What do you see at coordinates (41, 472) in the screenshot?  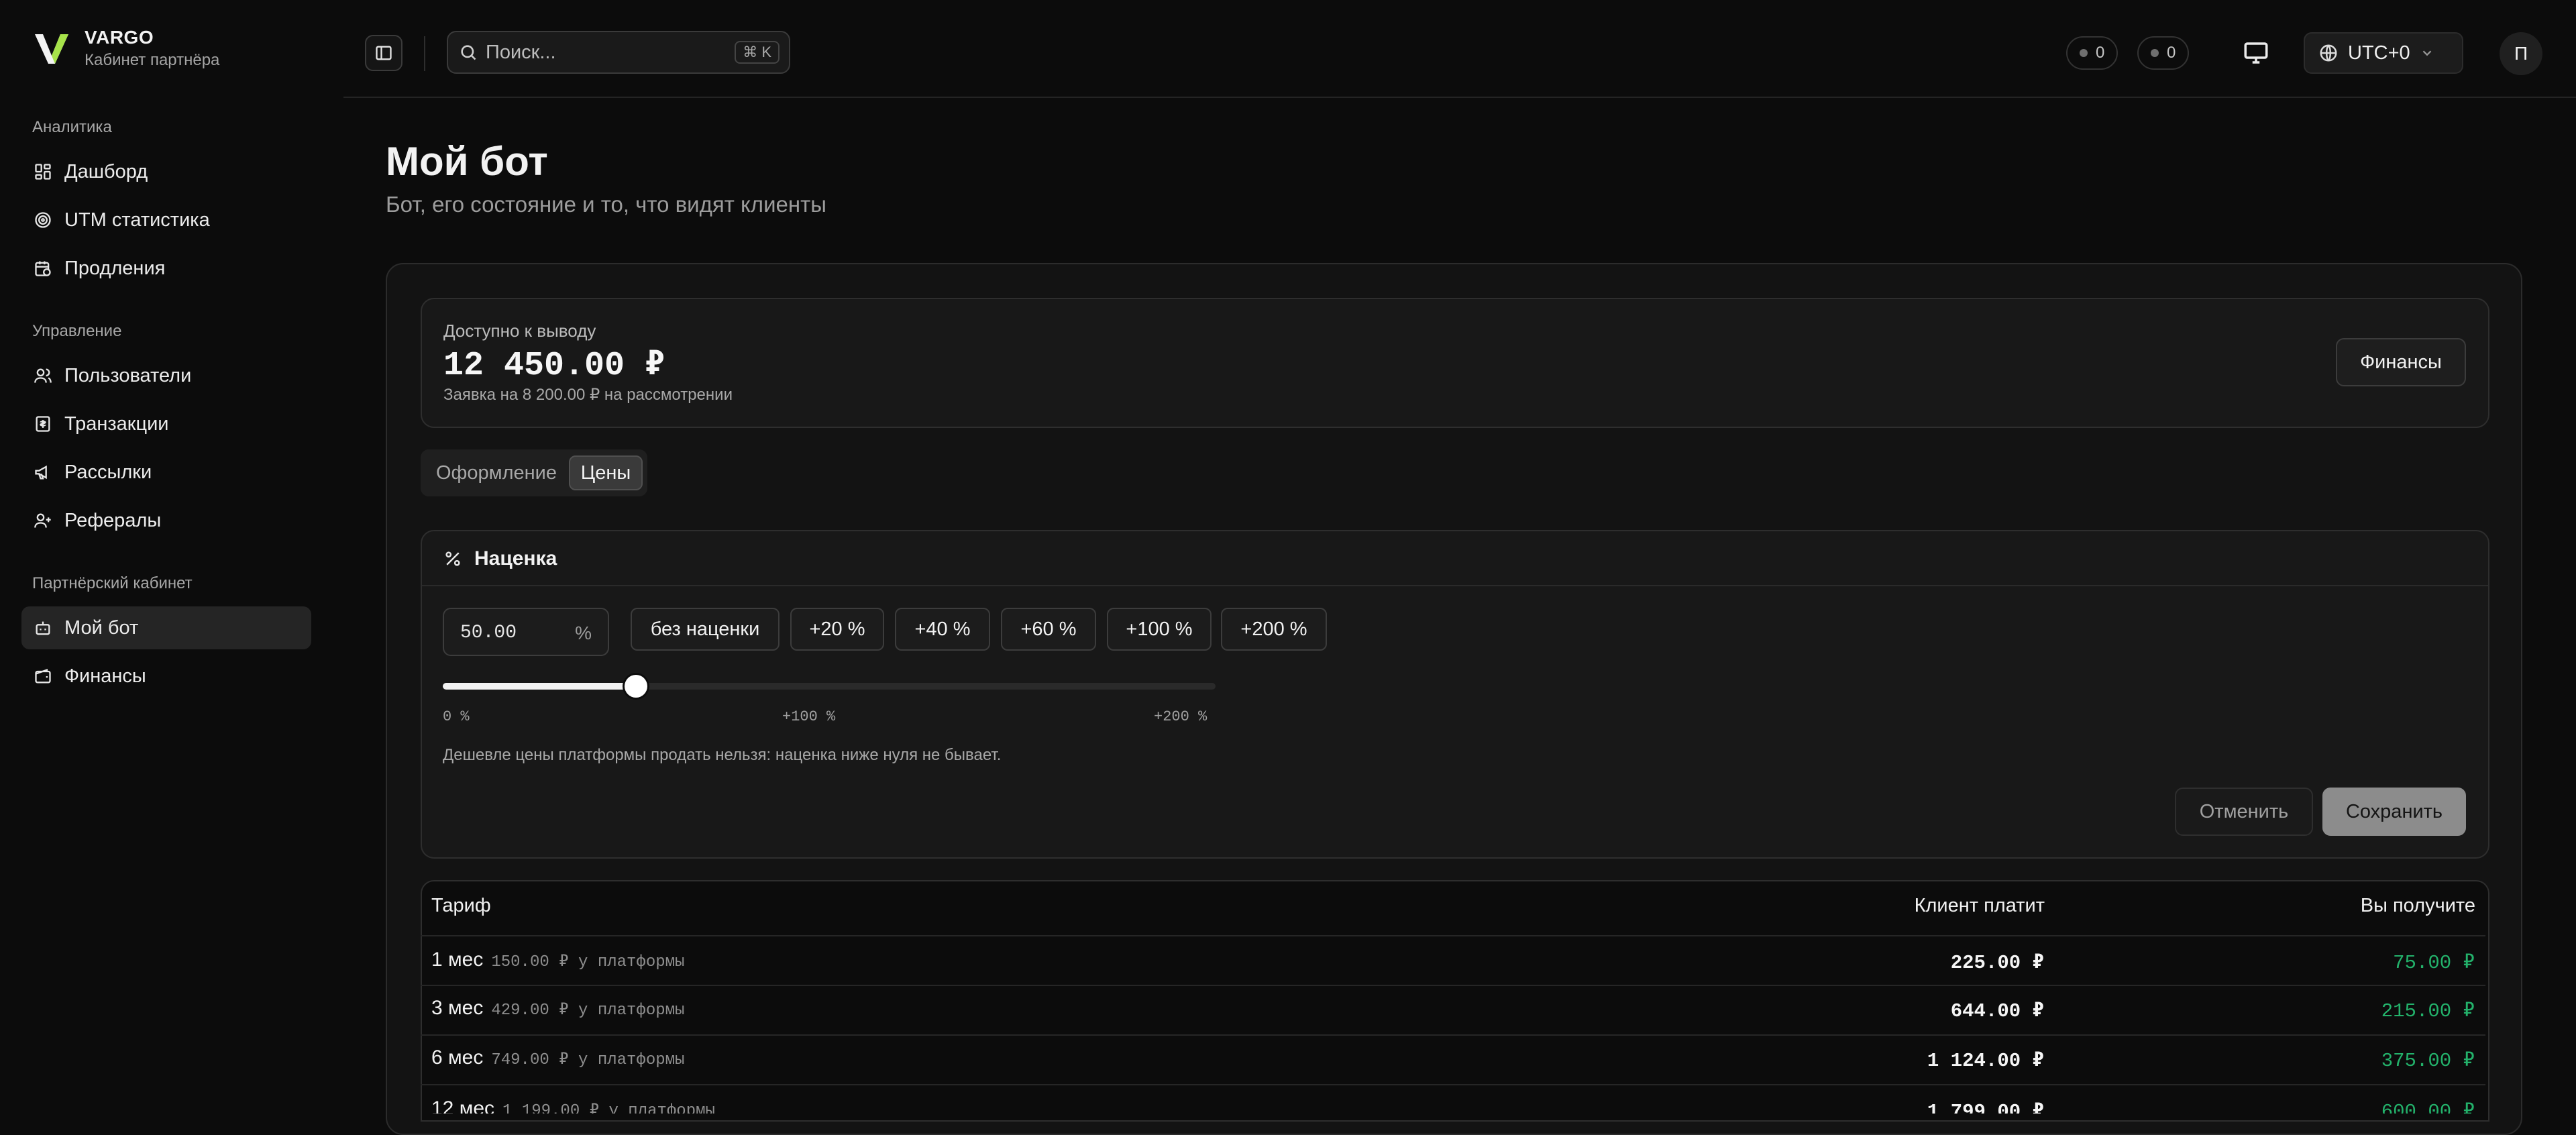 I see `megaphone-icon` at bounding box center [41, 472].